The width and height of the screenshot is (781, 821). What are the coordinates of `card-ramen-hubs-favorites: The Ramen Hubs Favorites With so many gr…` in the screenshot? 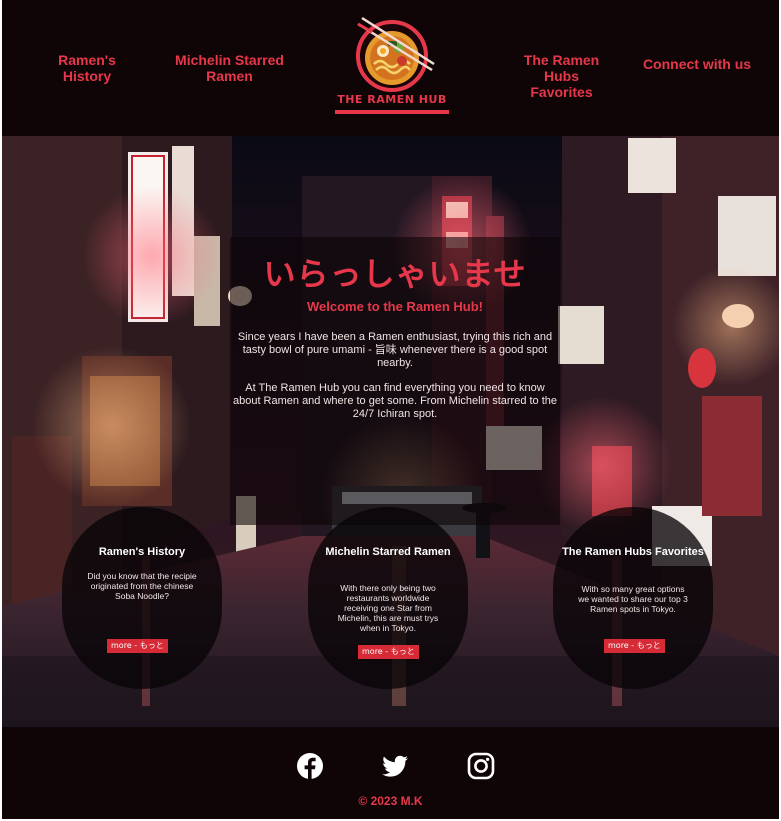 It's located at (633, 598).